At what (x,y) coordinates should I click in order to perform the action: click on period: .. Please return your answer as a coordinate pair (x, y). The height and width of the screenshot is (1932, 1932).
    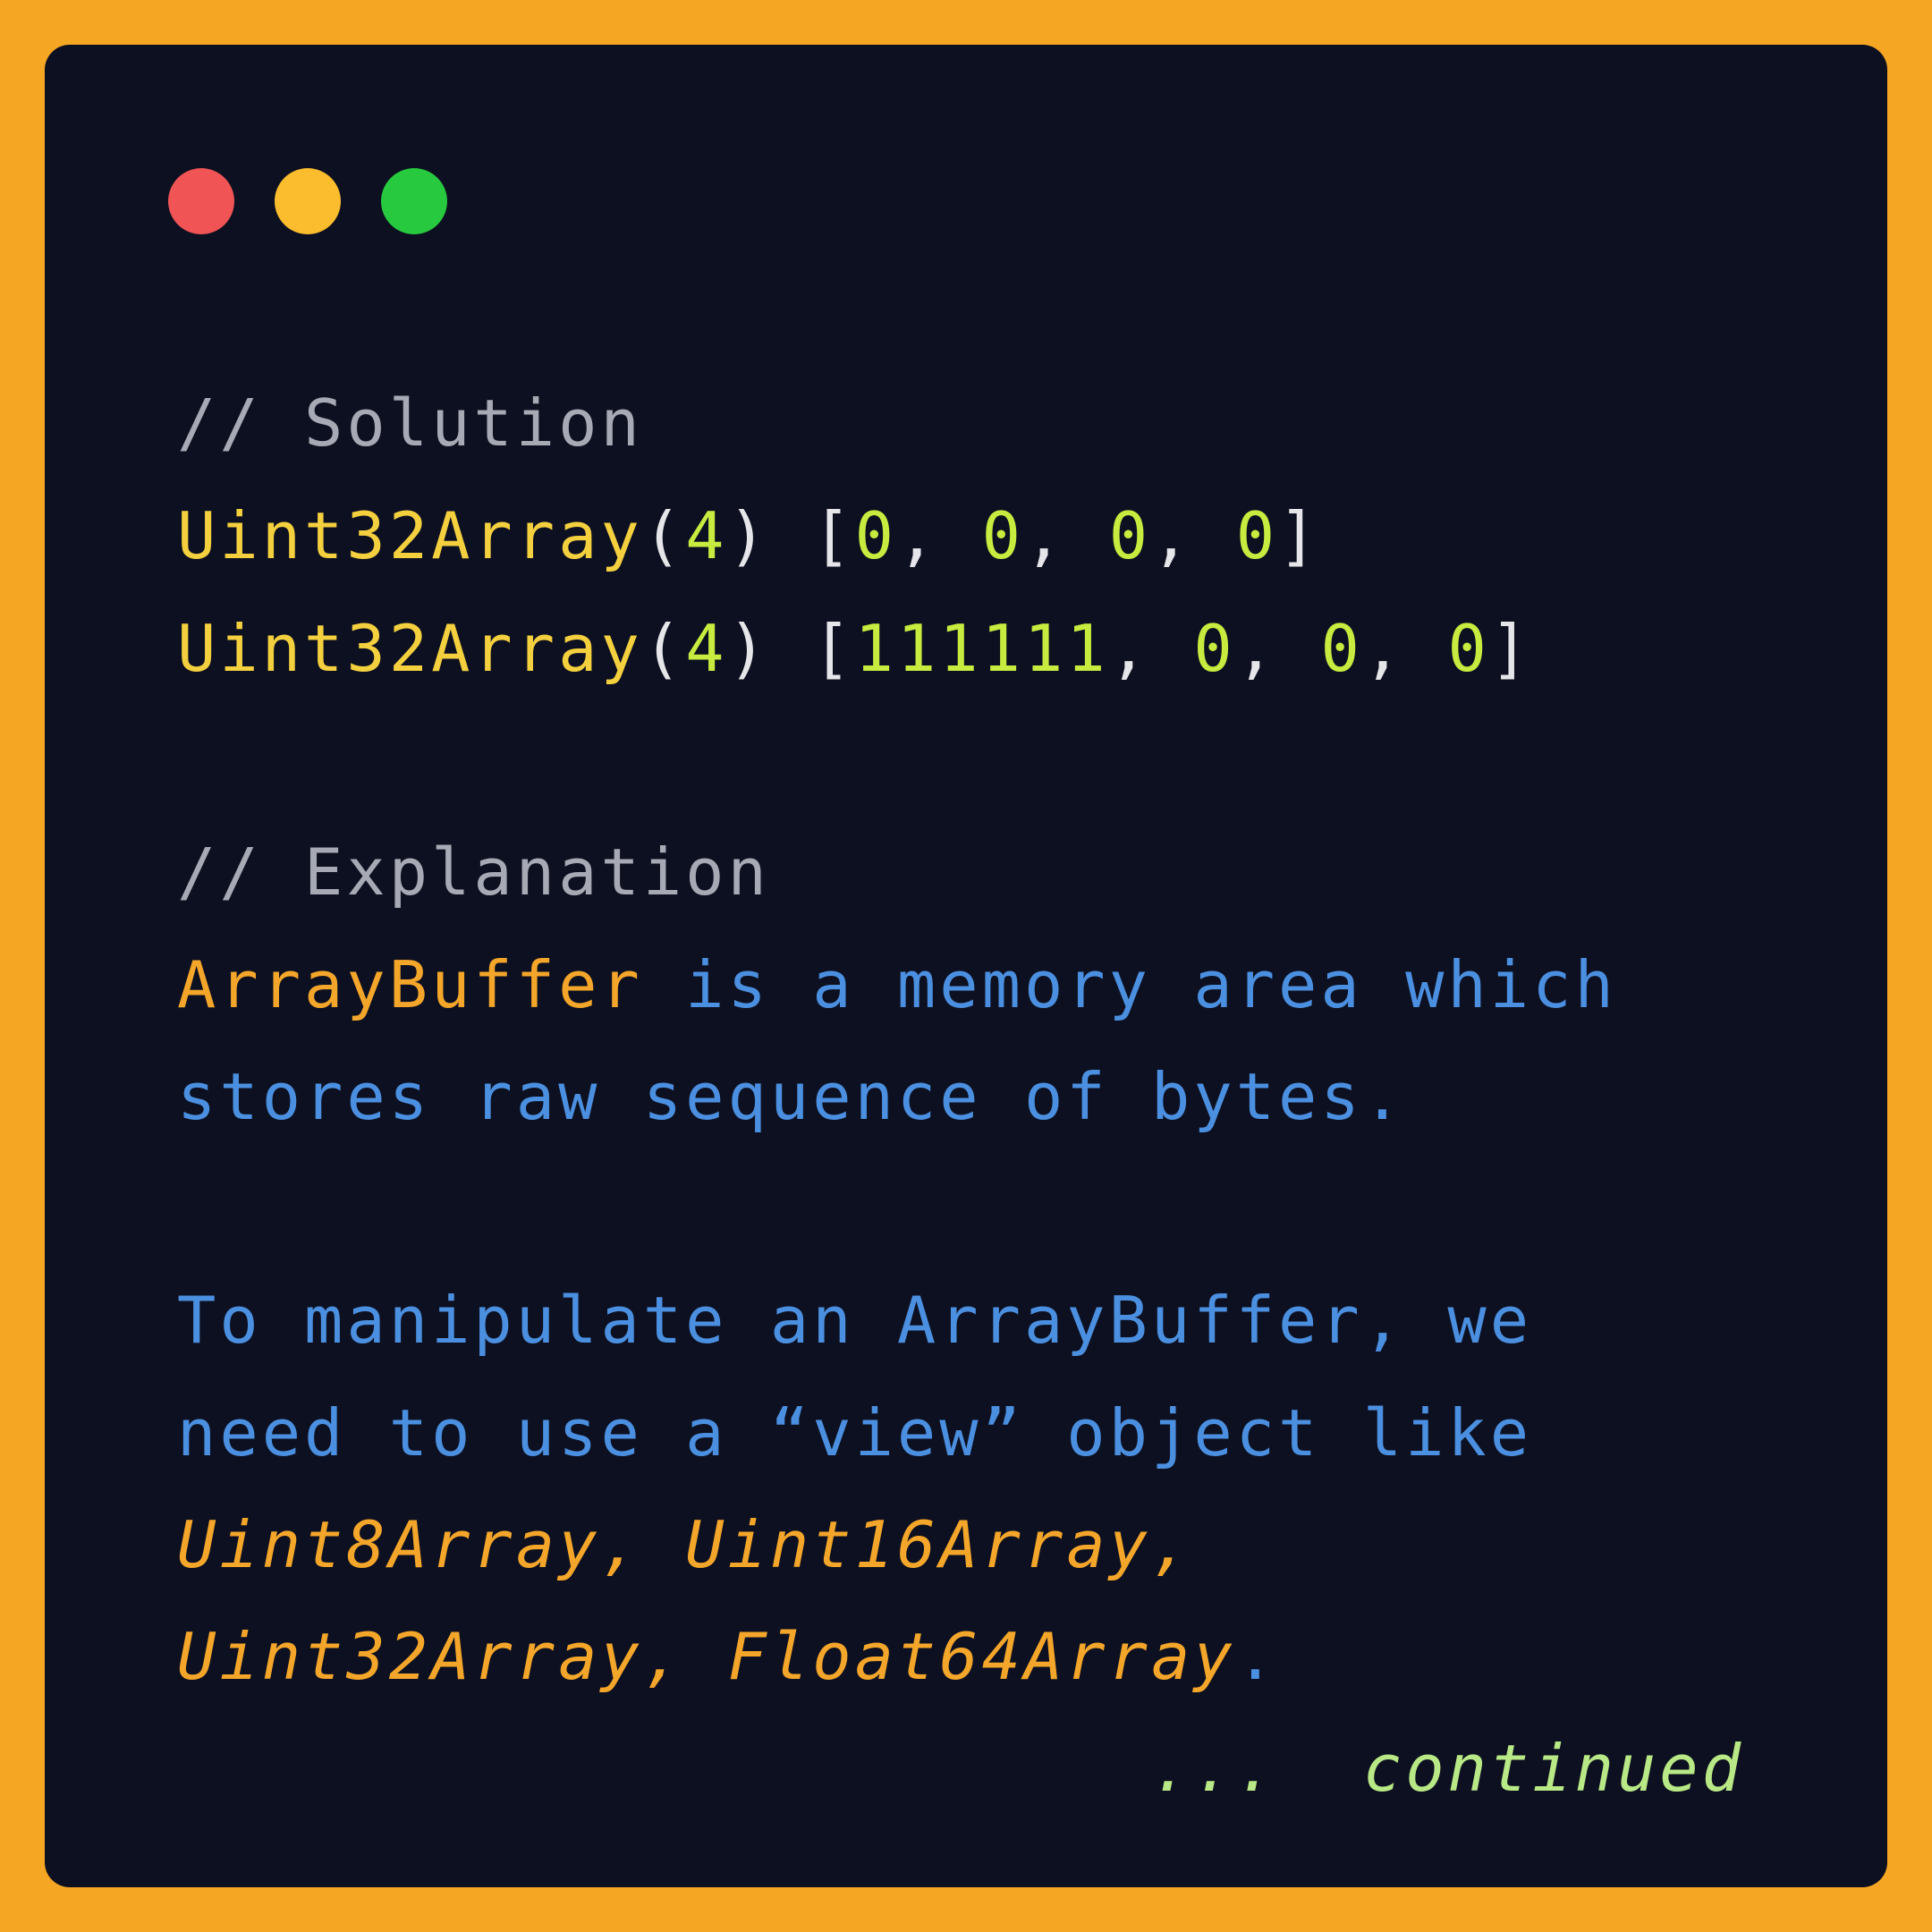
    Looking at the image, I should click on (1257, 1656).